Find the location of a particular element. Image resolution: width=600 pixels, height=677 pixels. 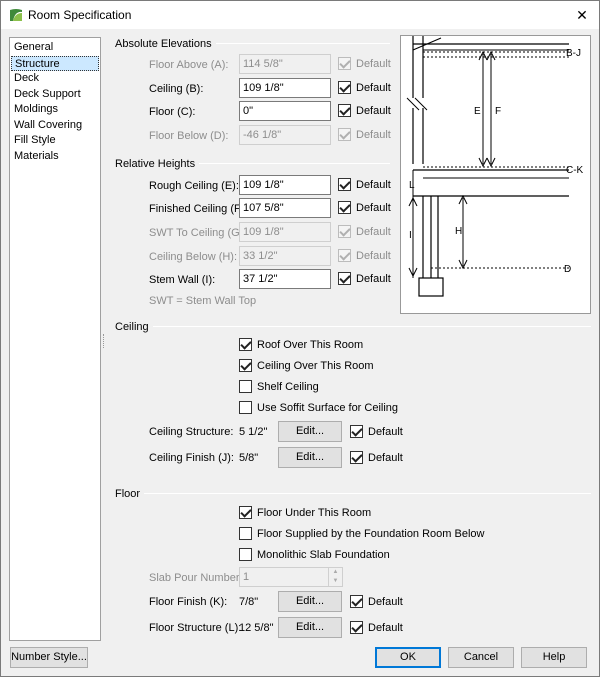

floor-below-field: -46 1/8" is located at coordinates (285, 135).